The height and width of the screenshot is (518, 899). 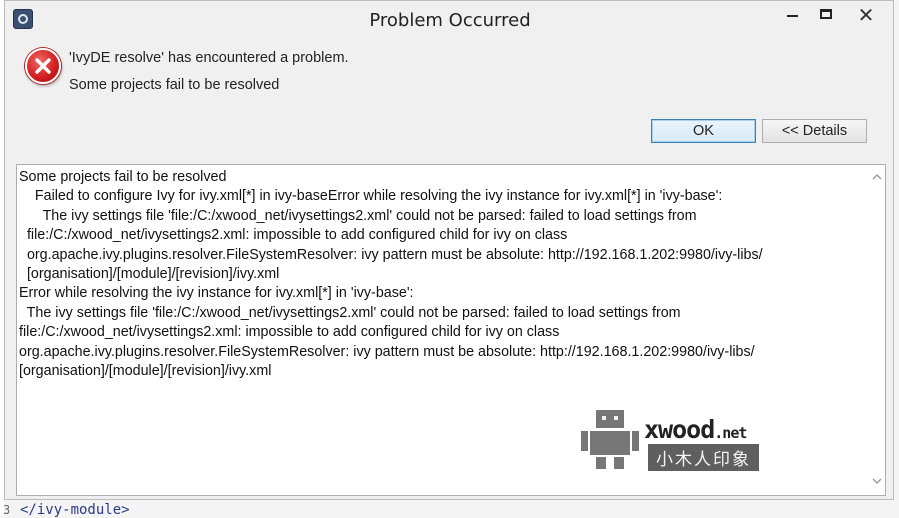 What do you see at coordinates (174, 85) in the screenshot?
I see `error-message-summary: Some projects fail to be resolved` at bounding box center [174, 85].